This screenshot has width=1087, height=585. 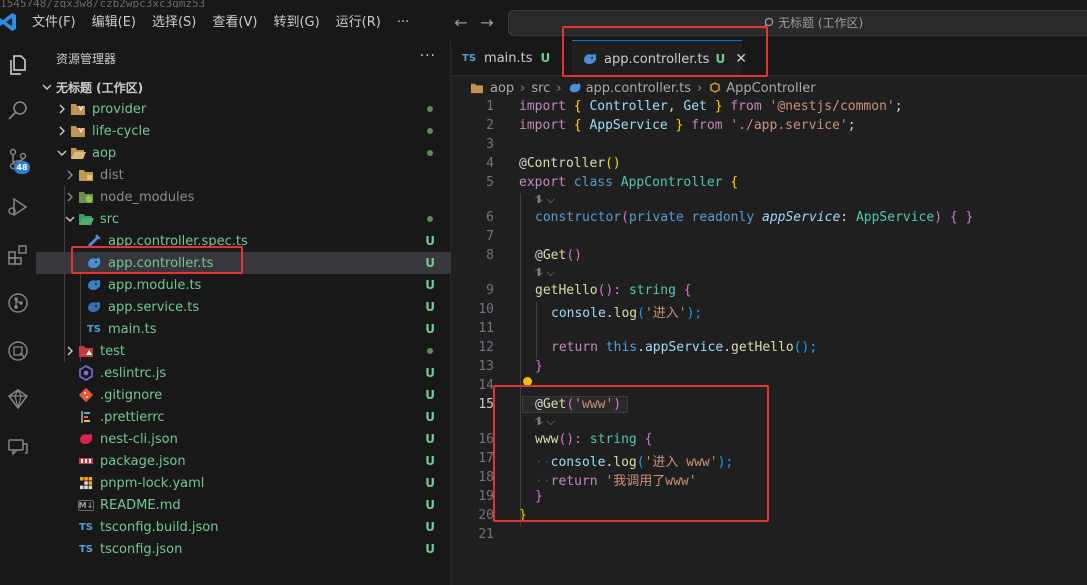 What do you see at coordinates (243, 549) in the screenshot?
I see `tree-file-tsconfig: TS tsconfig.json U` at bounding box center [243, 549].